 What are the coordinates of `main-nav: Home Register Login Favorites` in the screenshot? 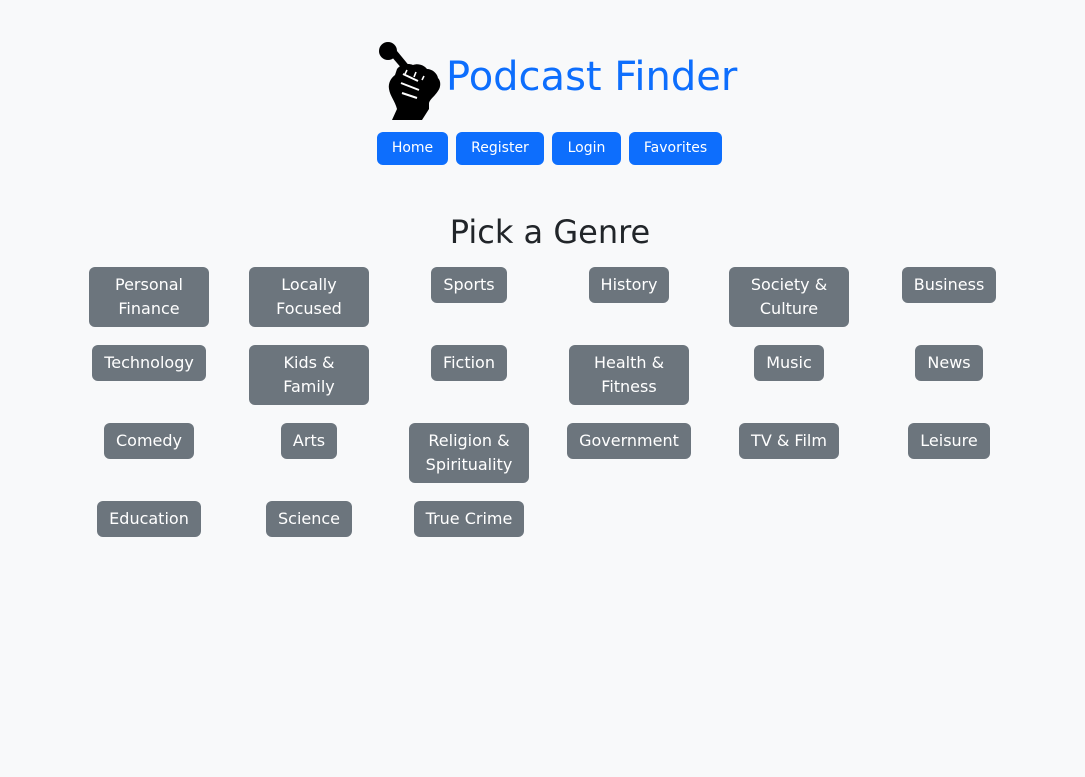 It's located at (542, 148).